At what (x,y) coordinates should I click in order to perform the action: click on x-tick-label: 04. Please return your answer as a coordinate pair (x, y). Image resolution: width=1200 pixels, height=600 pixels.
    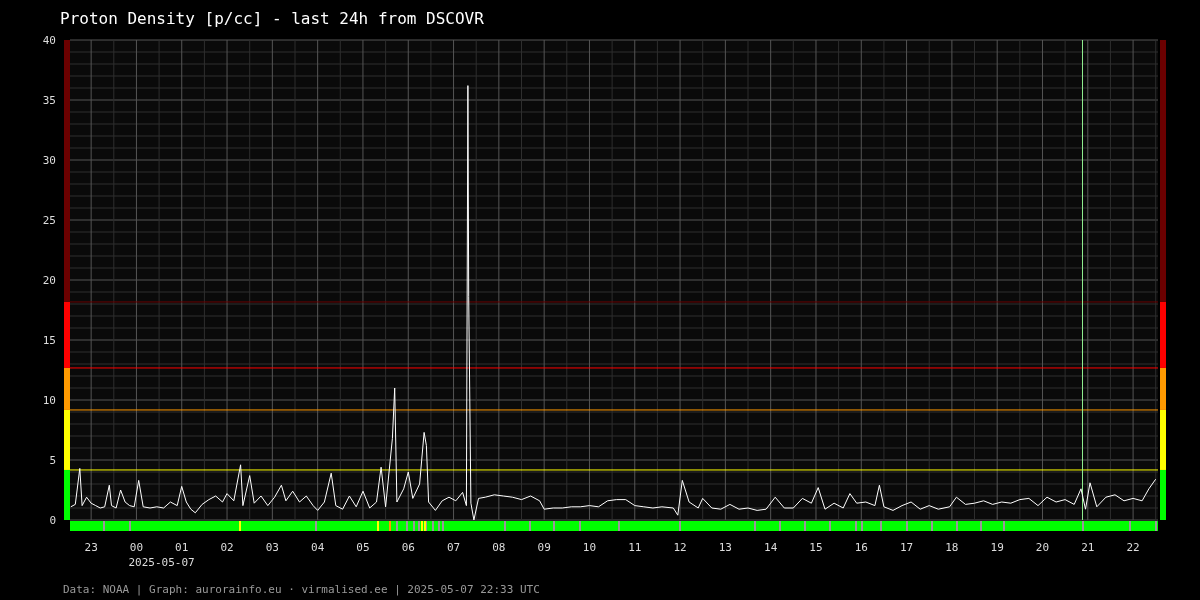
    Looking at the image, I should click on (318, 547).